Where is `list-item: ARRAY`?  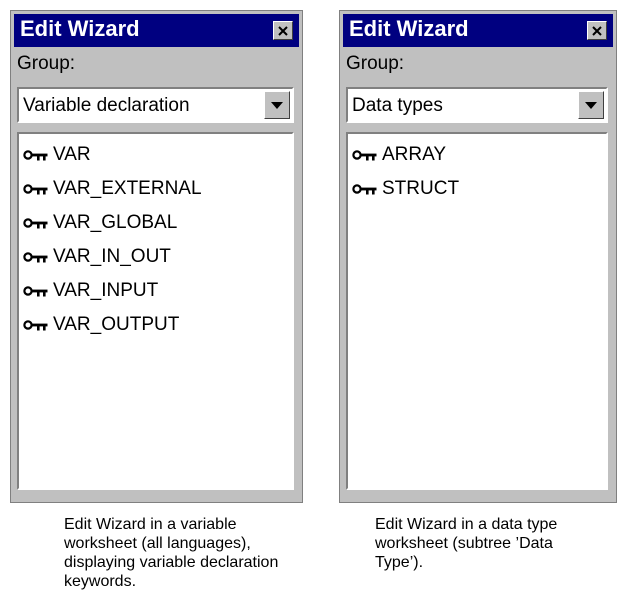 list-item: ARRAY is located at coordinates (479, 155).